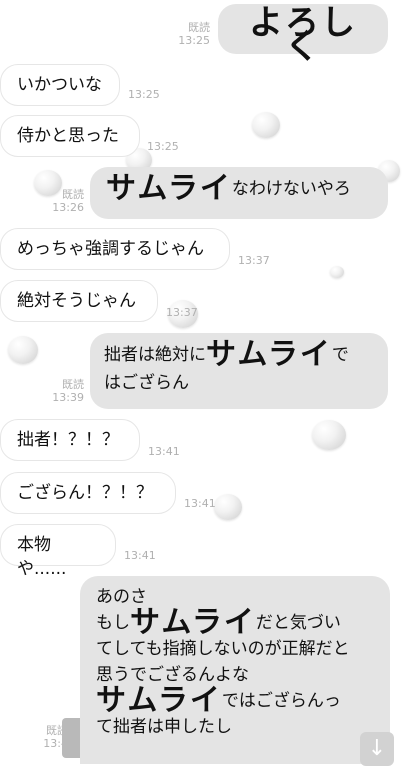  I want to click on scroll-to-bottom-button: ↓, so click(377, 749).